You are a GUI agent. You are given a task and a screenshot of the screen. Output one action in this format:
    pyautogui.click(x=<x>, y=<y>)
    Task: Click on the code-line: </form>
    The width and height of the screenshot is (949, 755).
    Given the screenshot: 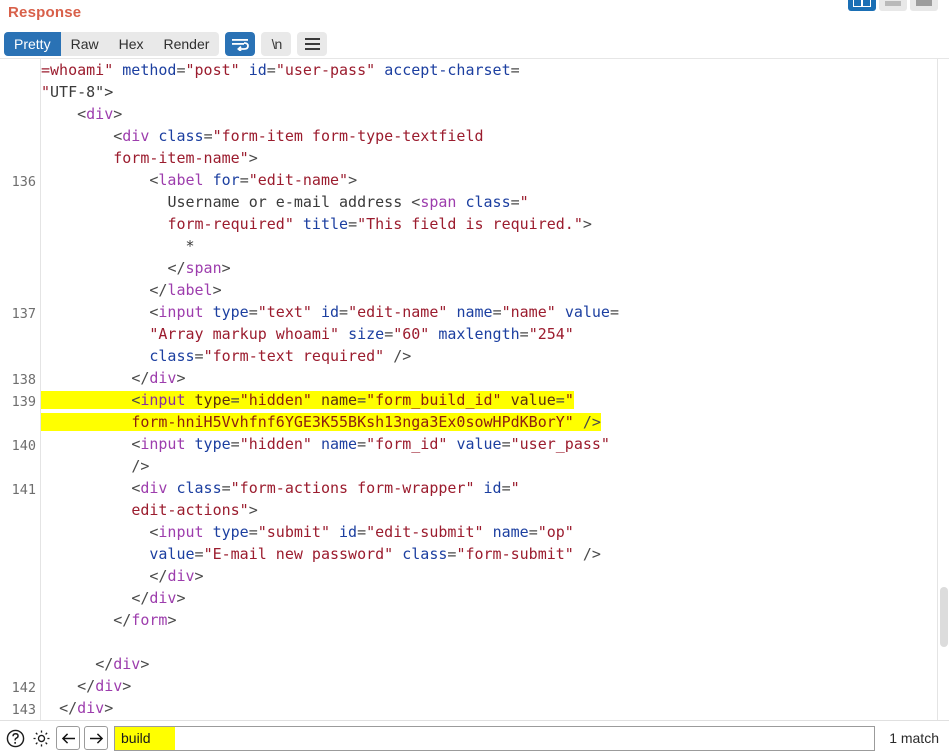 What is the action you would take?
    pyautogui.click(x=145, y=620)
    